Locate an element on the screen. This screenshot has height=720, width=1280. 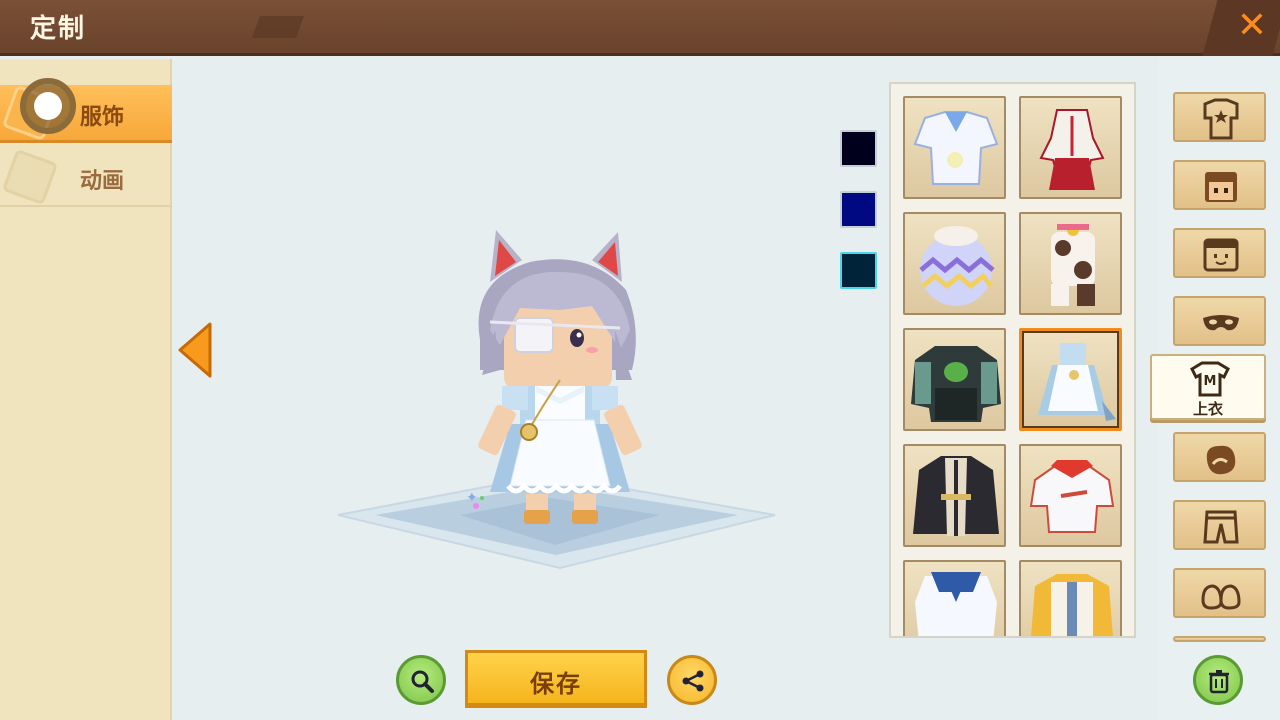
item-sport-shirt is located at coordinates (1070, 495).